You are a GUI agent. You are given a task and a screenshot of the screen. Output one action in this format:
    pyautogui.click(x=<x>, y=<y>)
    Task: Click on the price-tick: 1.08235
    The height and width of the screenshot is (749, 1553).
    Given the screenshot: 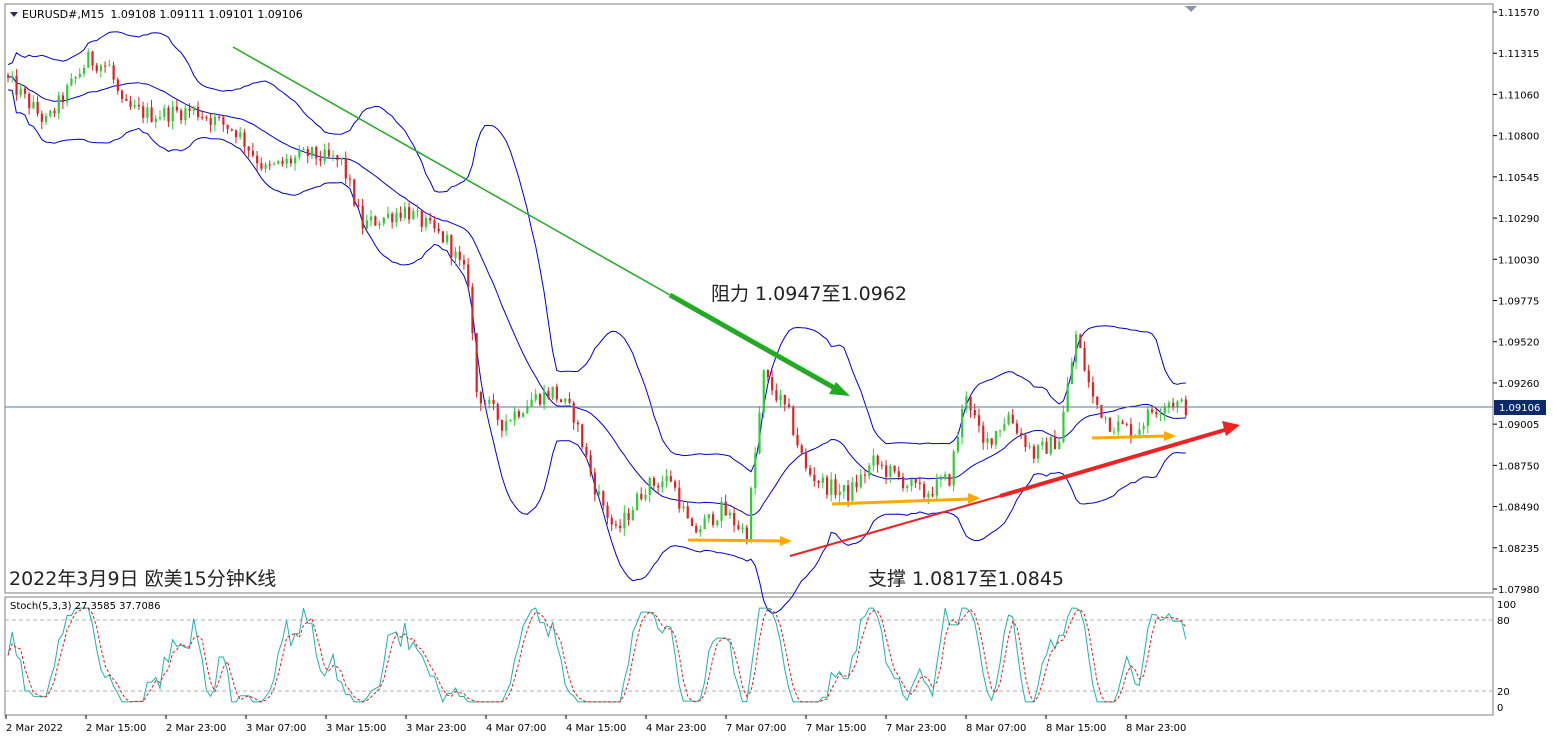 What is the action you would take?
    pyautogui.click(x=1518, y=549)
    